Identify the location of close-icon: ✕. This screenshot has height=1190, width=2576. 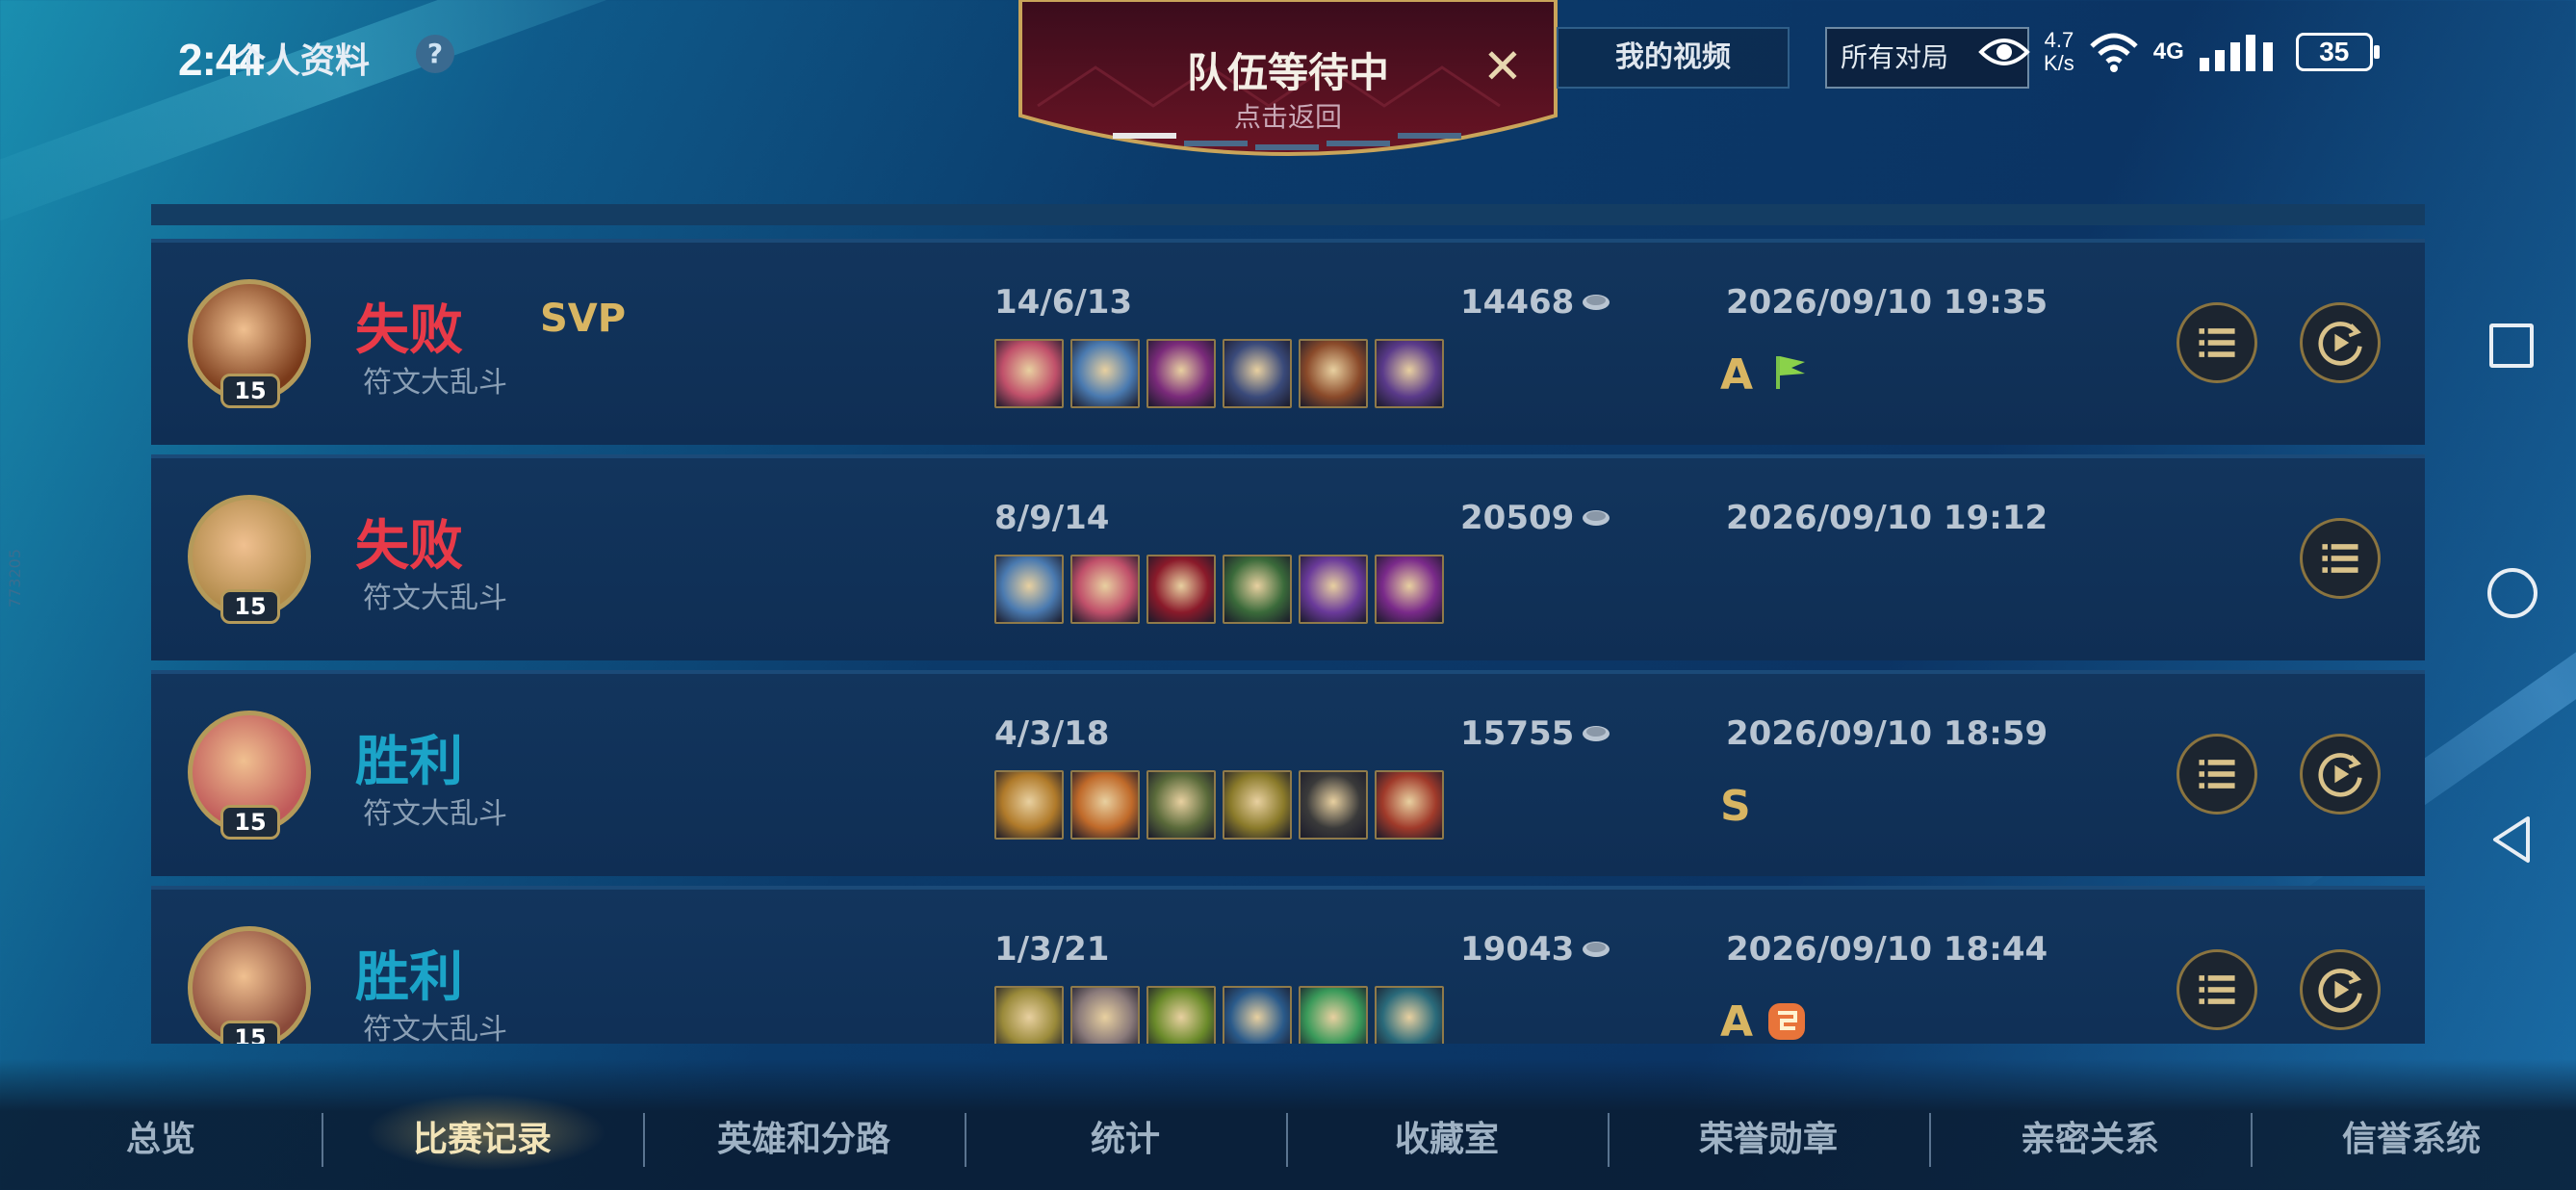
(1503, 67).